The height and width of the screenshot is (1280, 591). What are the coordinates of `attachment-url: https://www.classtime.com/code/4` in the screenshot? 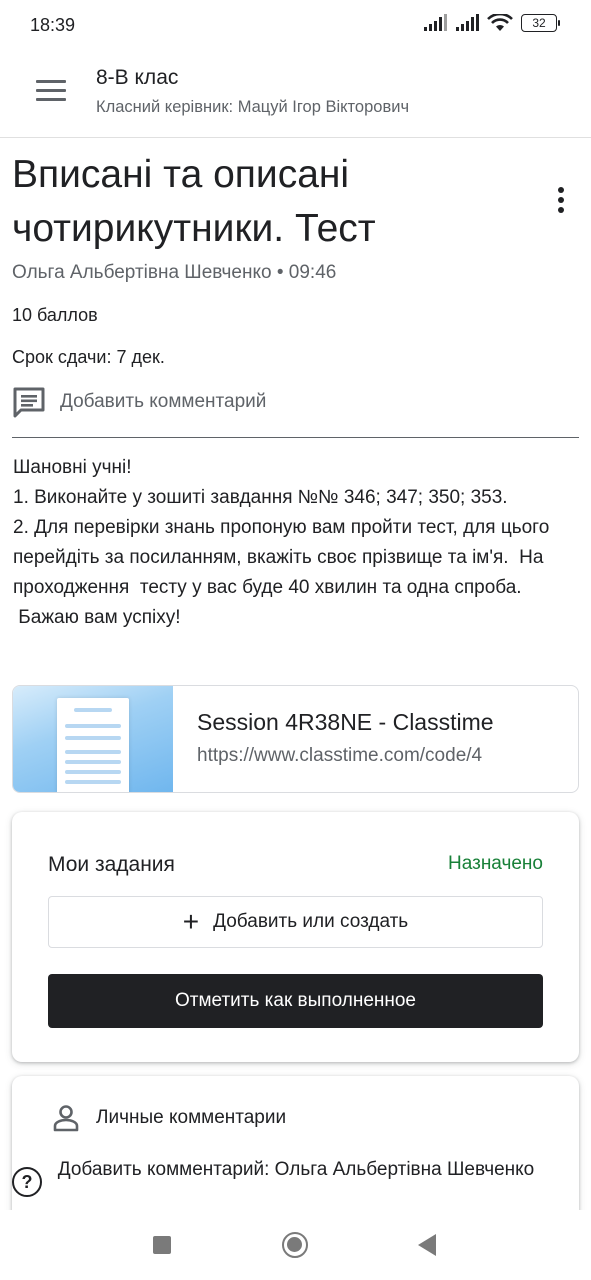 It's located at (340, 755).